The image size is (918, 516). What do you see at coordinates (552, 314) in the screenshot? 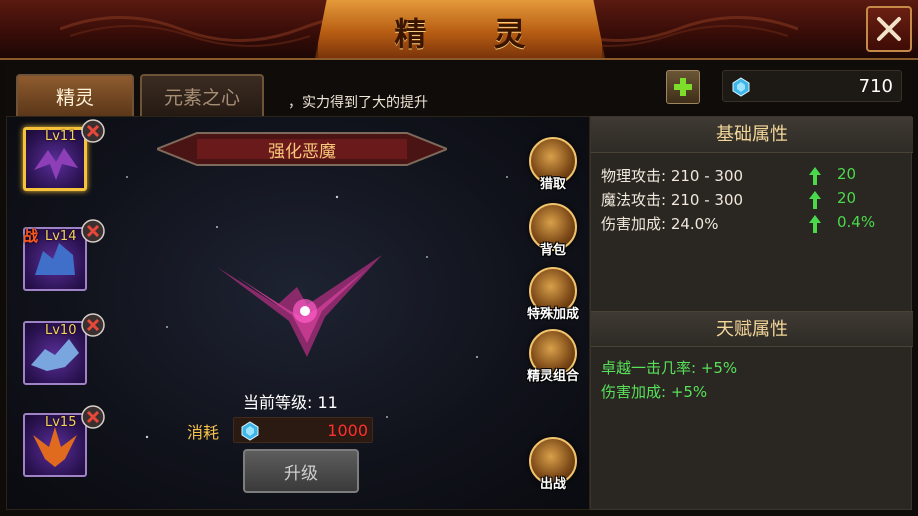
I see `special-bonus-label: 特殊加成` at bounding box center [552, 314].